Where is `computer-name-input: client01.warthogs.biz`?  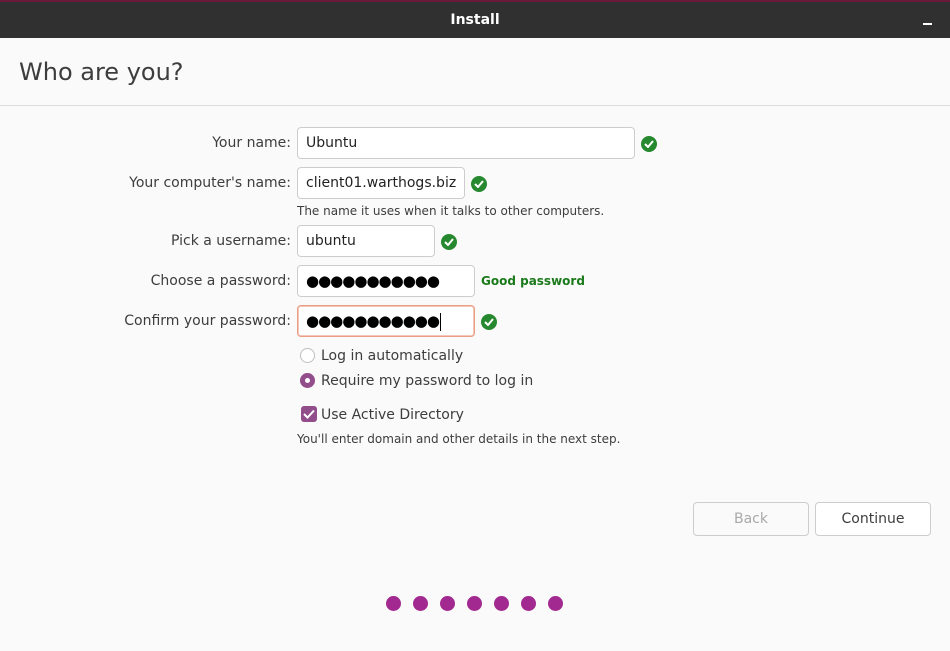
computer-name-input: client01.warthogs.biz is located at coordinates (381, 183).